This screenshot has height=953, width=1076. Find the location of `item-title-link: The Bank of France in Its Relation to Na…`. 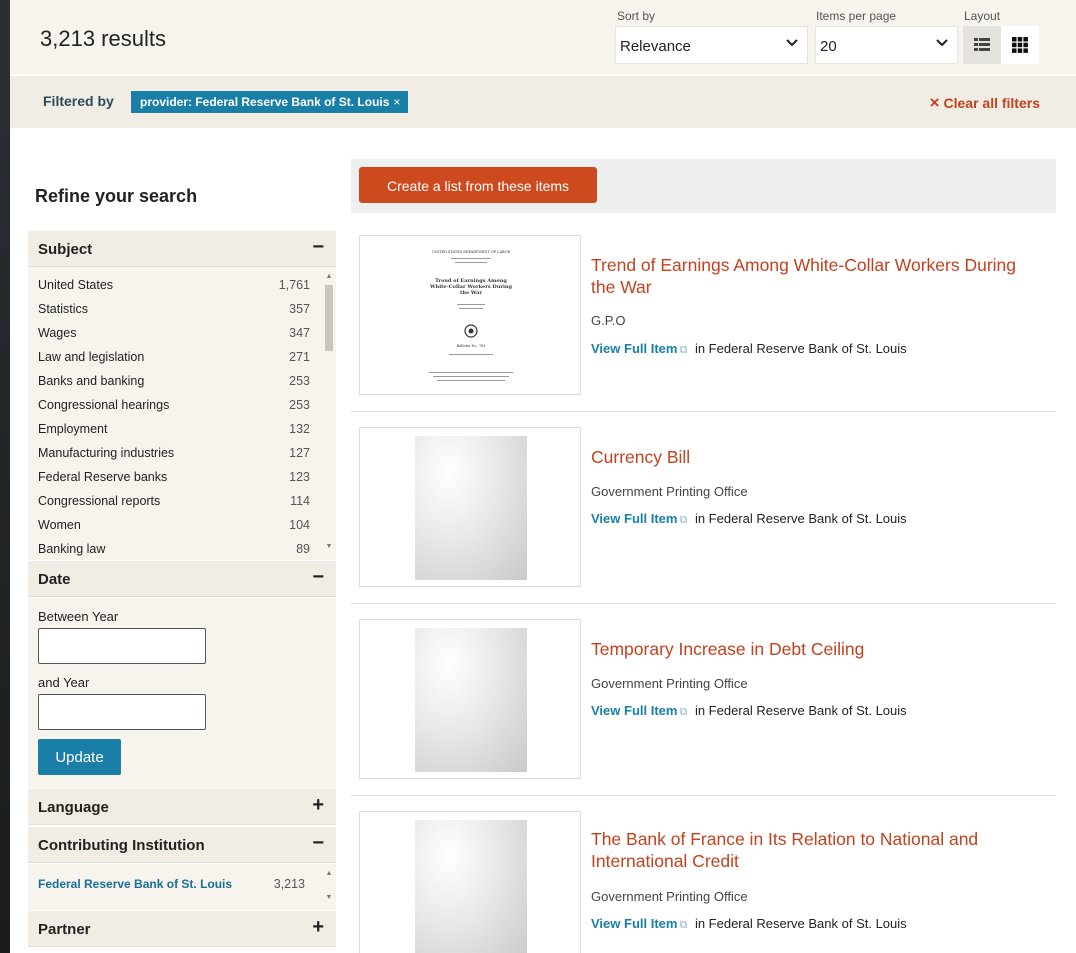

item-title-link: The Bank of France in Its Relation to Na… is located at coordinates (816, 850).